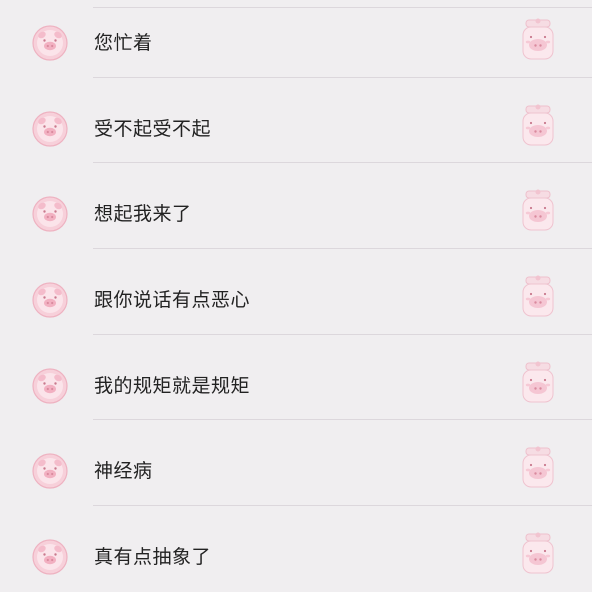 This screenshot has height=592, width=592. Describe the element at coordinates (172, 385) in the screenshot. I see `list-item-label: 我的规矩就是规矩` at that location.